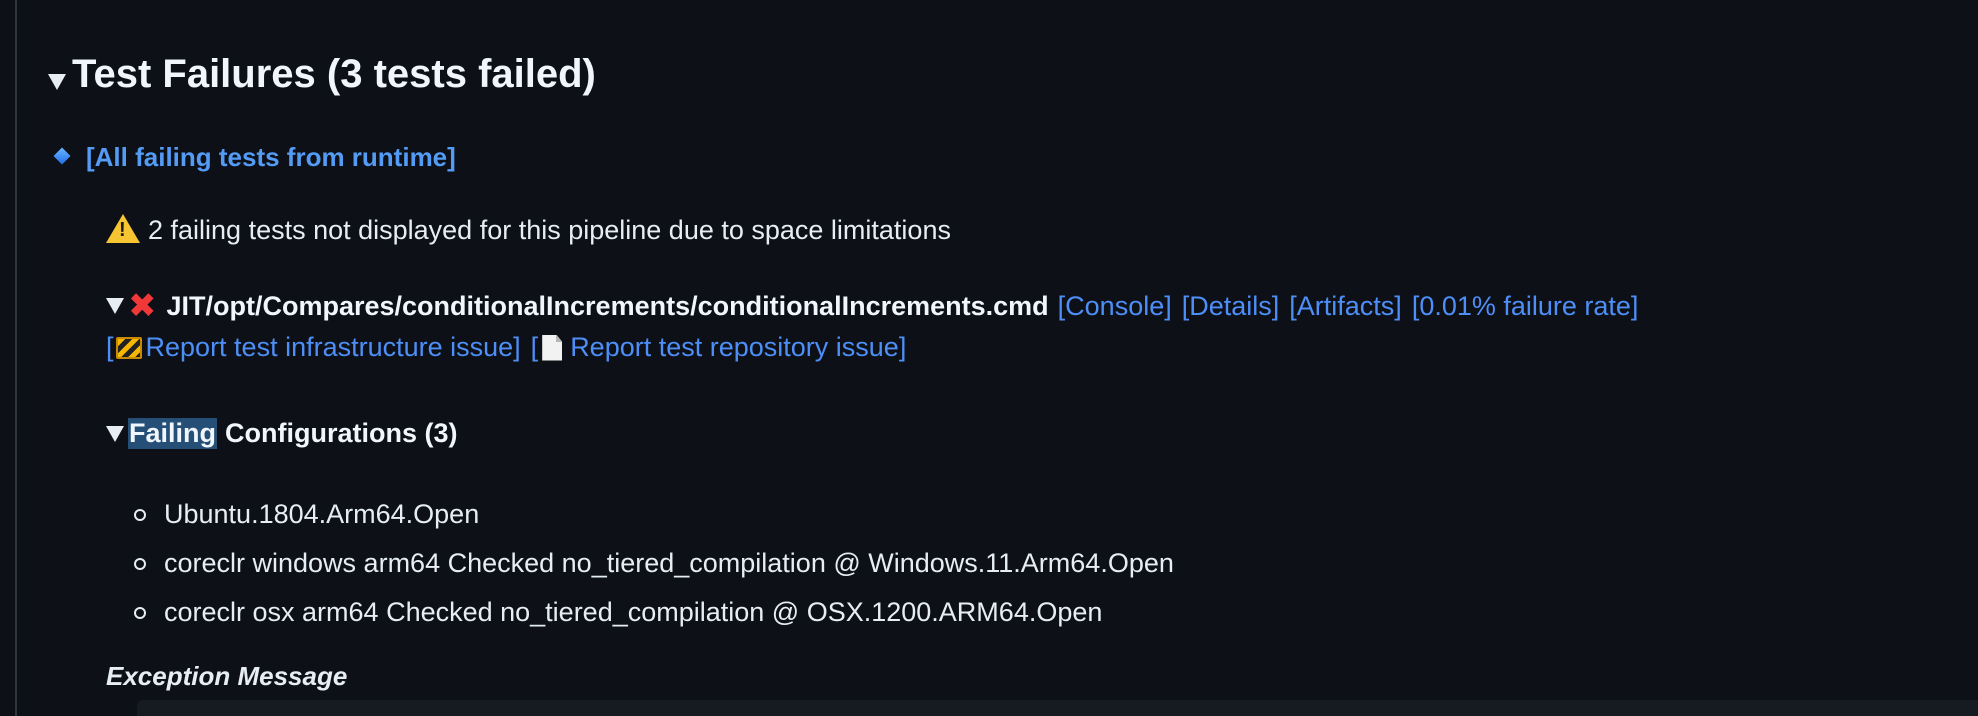 The image size is (1978, 716). I want to click on runtime-link-row: [All failing tests from runtime], so click(254, 157).